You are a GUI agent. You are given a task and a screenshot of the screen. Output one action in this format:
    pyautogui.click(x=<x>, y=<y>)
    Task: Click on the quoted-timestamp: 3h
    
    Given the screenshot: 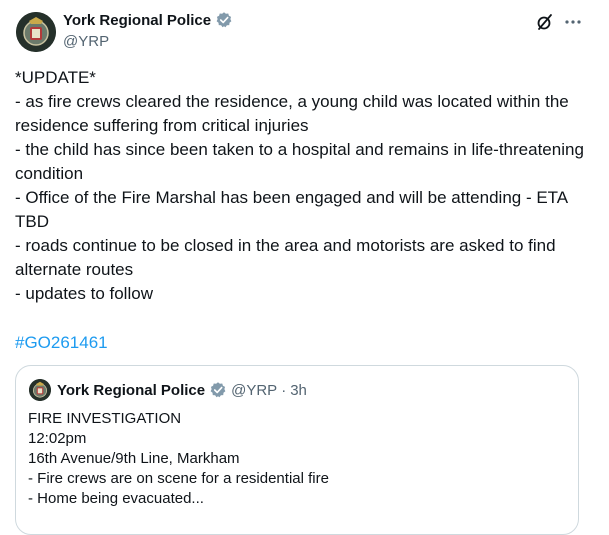 What is the action you would take?
    pyautogui.click(x=298, y=390)
    